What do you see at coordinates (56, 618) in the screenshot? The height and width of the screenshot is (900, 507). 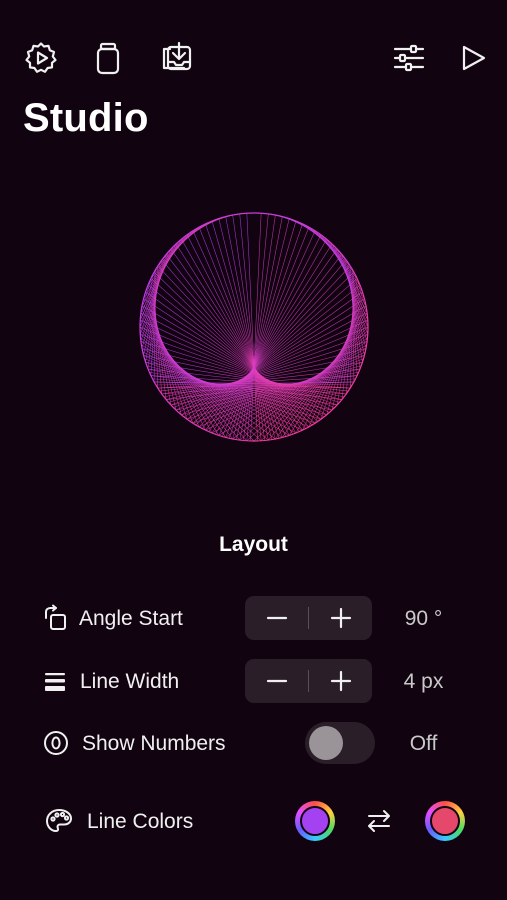 I see `rotate-square-icon` at bounding box center [56, 618].